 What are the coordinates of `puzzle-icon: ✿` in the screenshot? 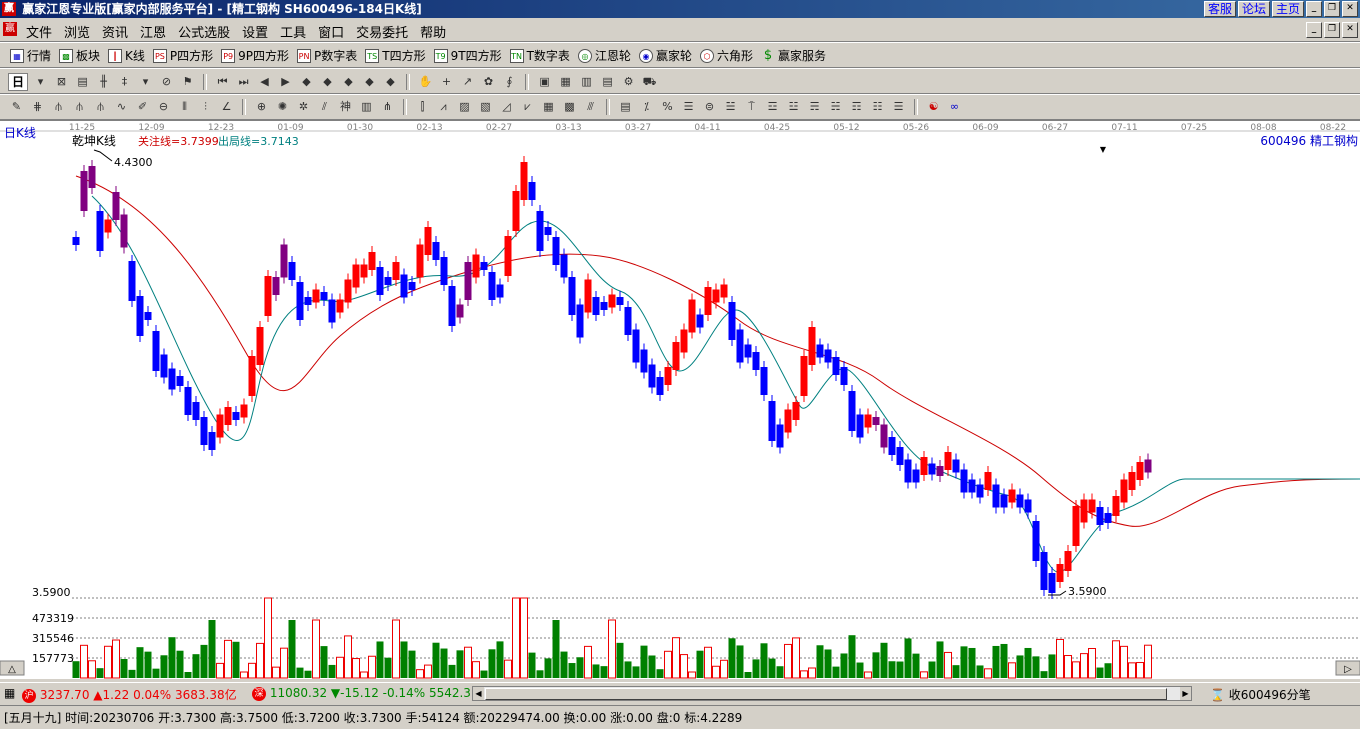 It's located at (488, 82).